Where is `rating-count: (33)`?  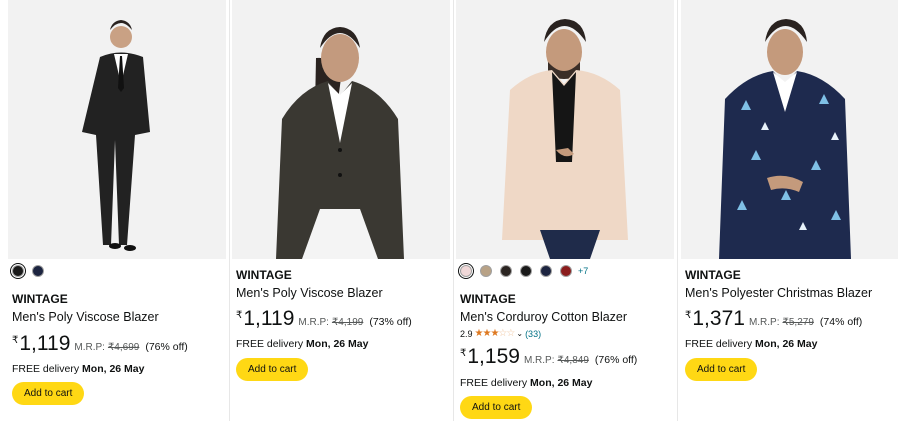 rating-count: (33) is located at coordinates (533, 334).